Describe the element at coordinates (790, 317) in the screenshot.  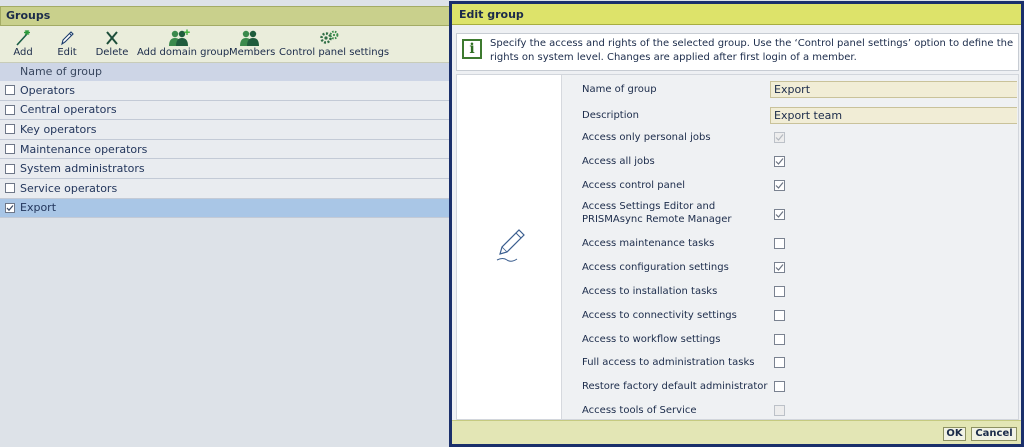
I see `perm-row-access-to-connectivity-settings: Access to connectivity settings` at that location.